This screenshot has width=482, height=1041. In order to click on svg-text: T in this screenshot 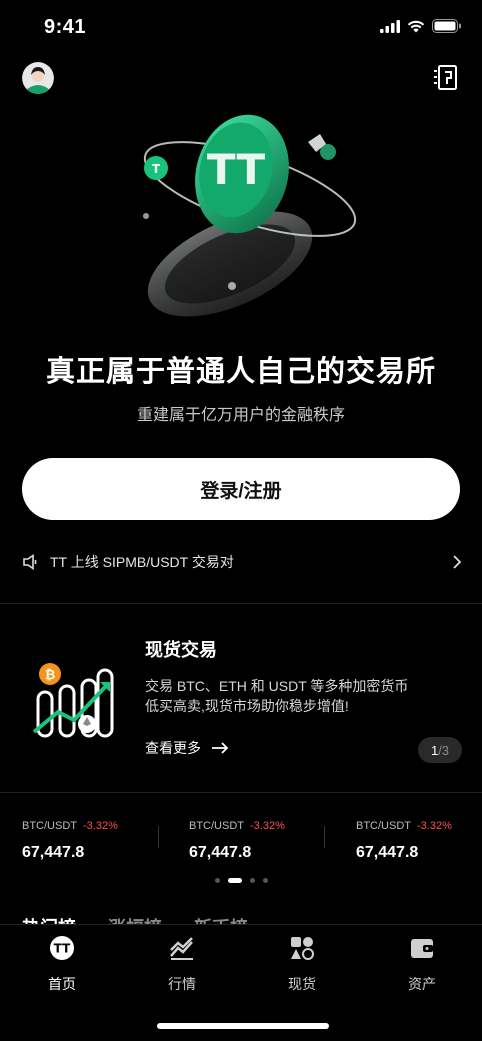, I will do `click(156, 169)`.